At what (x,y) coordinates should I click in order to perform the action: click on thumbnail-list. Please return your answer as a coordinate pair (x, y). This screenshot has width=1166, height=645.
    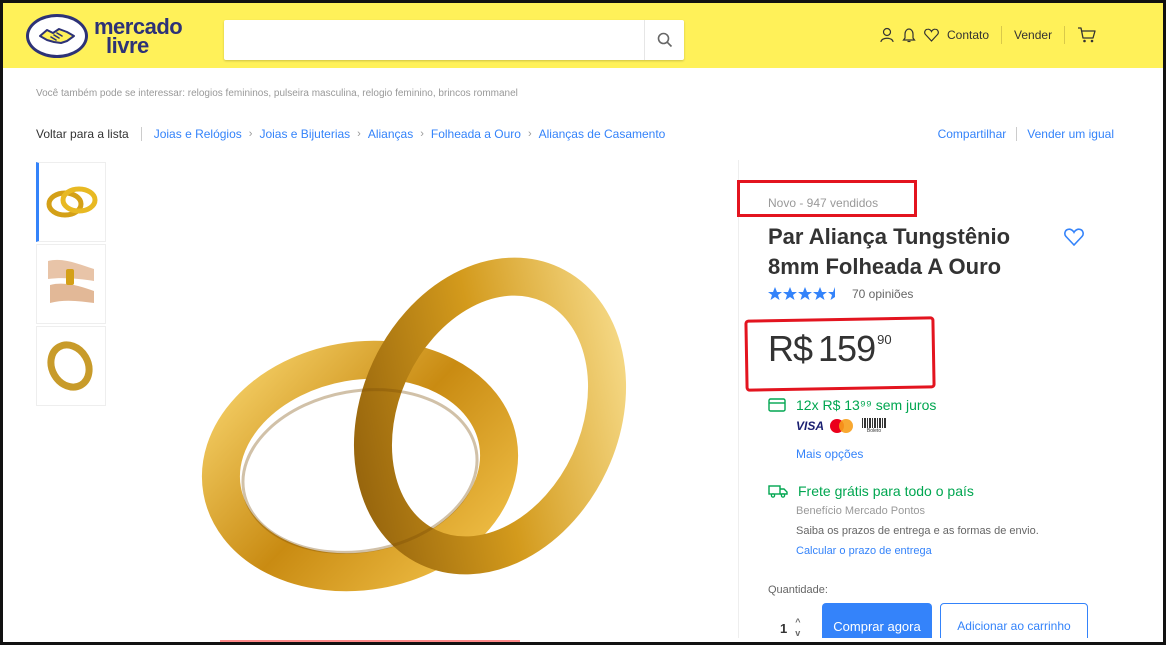
    Looking at the image, I should click on (71, 285).